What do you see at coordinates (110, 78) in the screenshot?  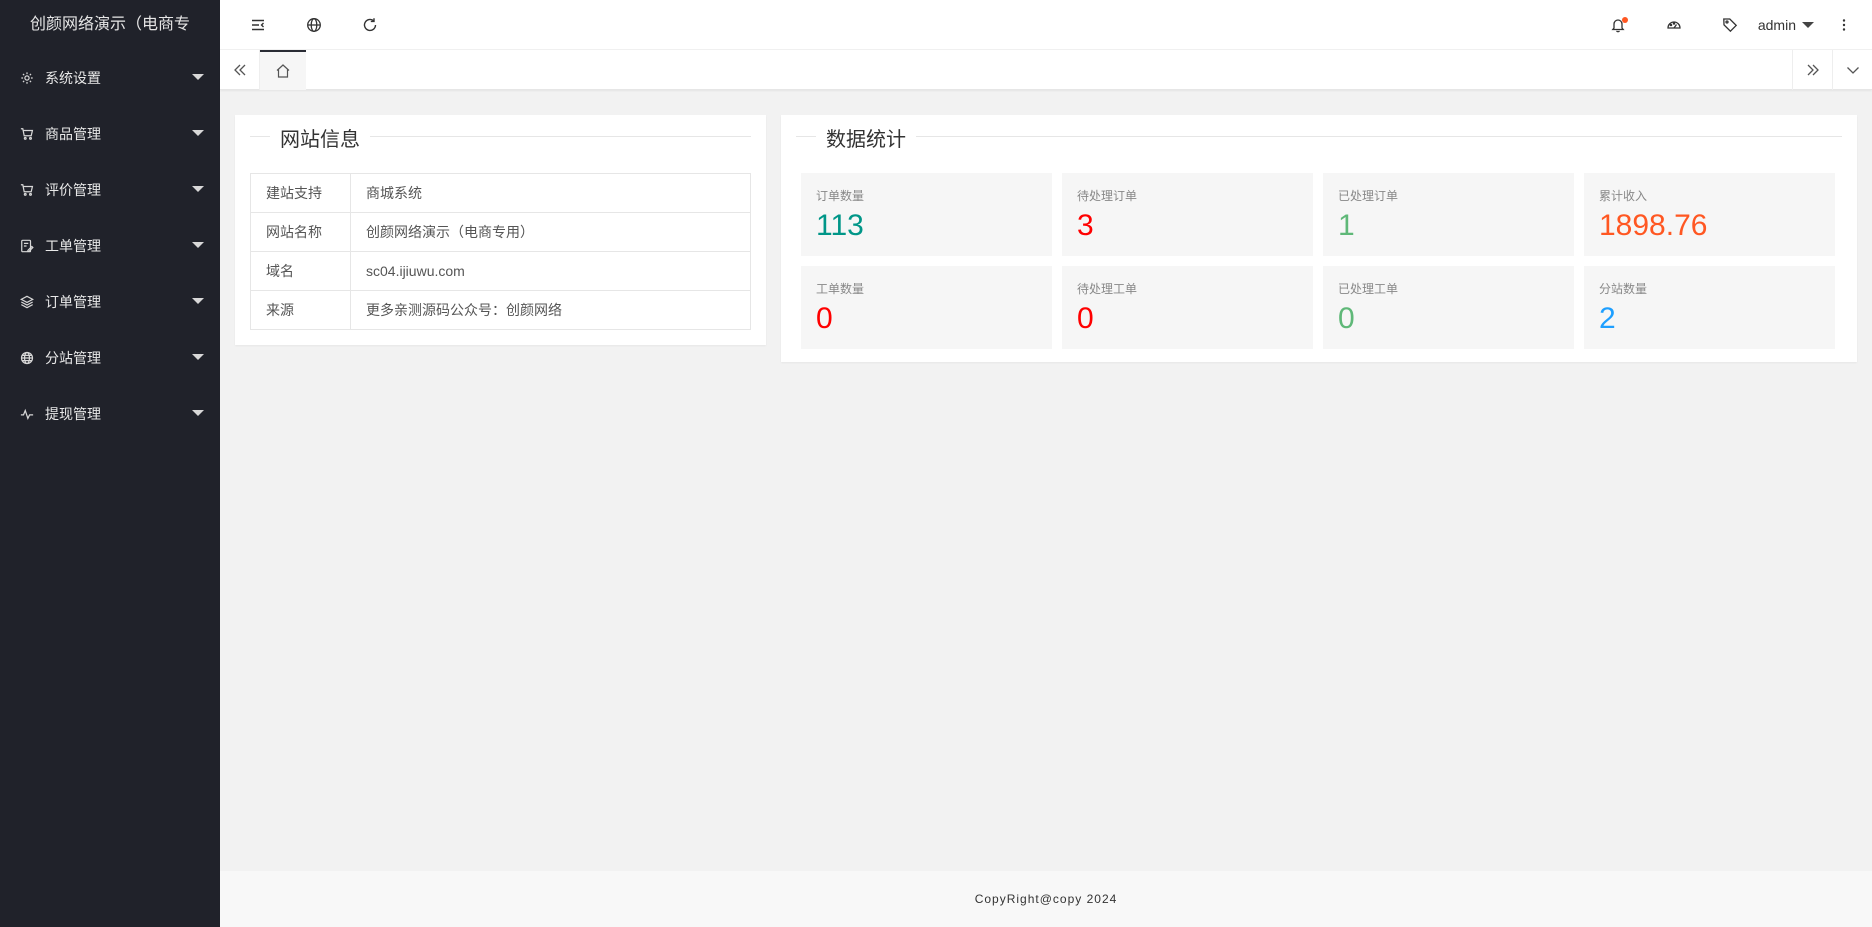 I see `sidebar-item-system-settings: 系统设置` at bounding box center [110, 78].